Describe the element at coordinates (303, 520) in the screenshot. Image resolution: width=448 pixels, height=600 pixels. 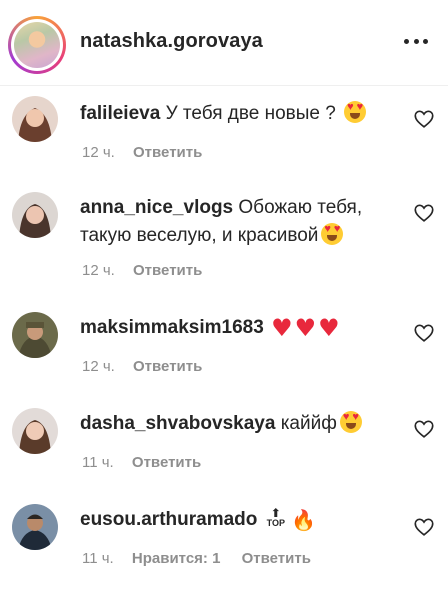
I see `fire-emoji-icon: 🔥` at that location.